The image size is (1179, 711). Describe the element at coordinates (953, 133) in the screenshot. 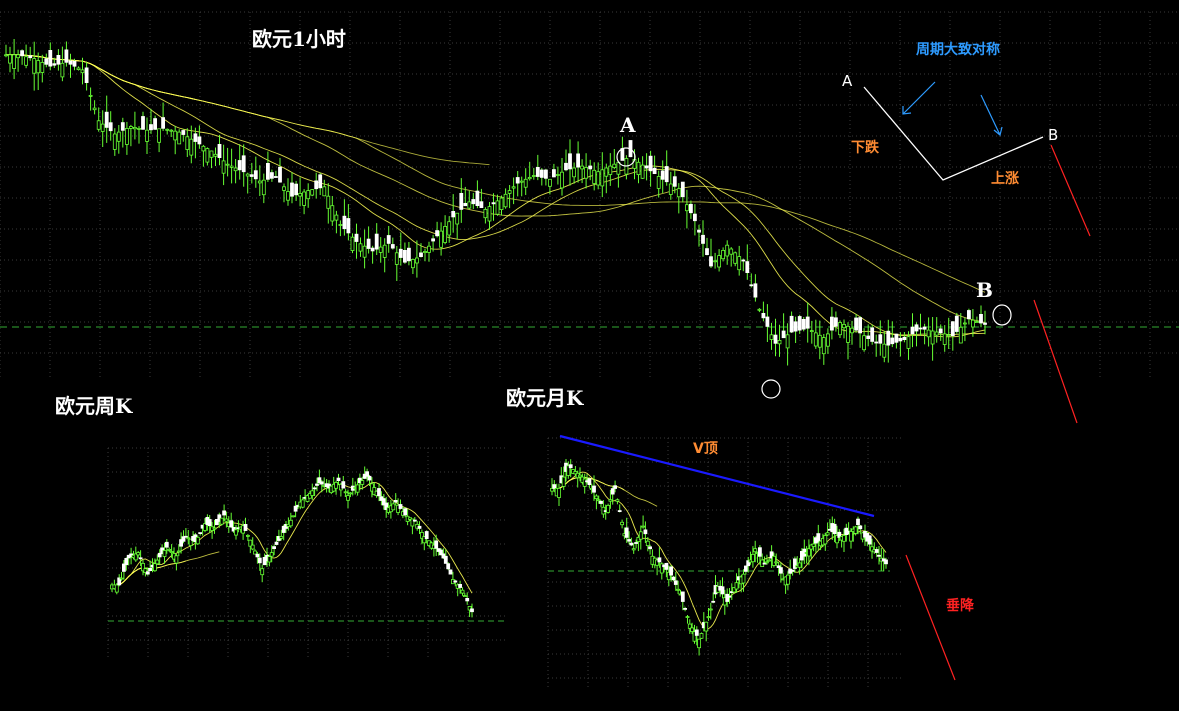

I see `symmetry-path` at that location.